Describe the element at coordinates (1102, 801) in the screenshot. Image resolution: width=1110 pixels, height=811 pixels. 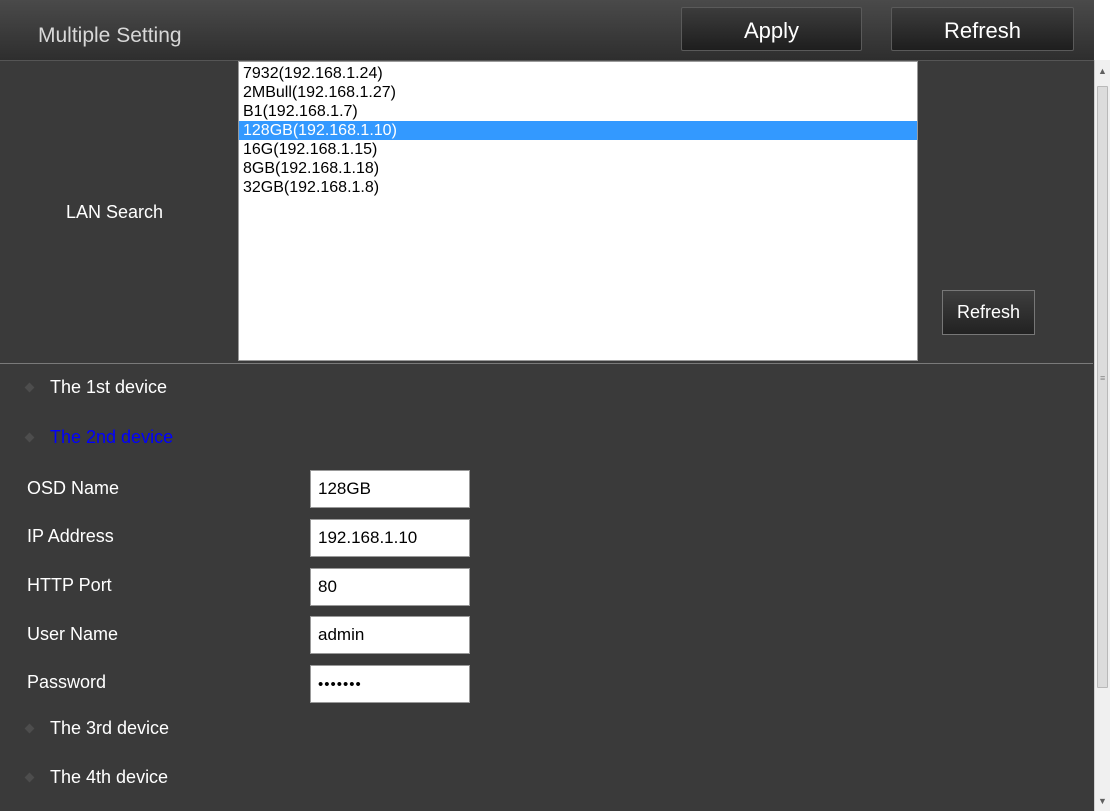
I see `scroll-down-icon: ▼` at that location.